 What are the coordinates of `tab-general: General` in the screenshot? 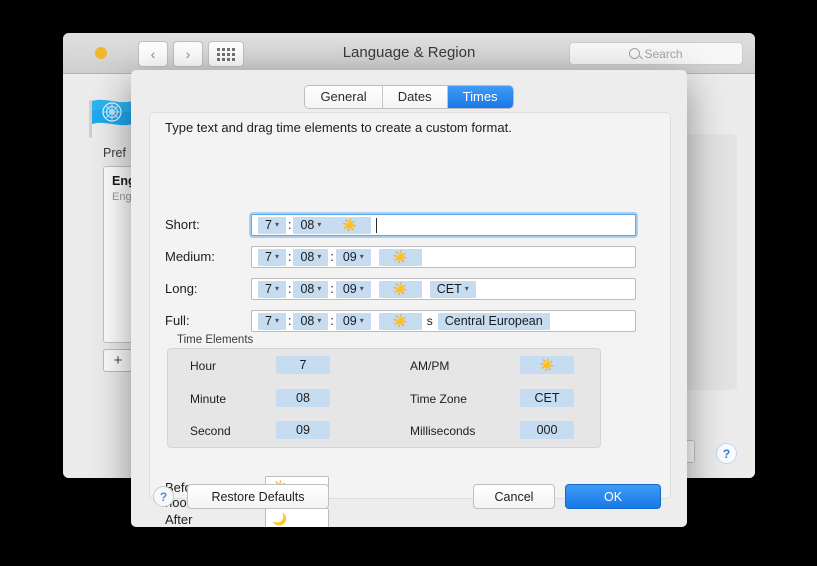 It's located at (344, 97).